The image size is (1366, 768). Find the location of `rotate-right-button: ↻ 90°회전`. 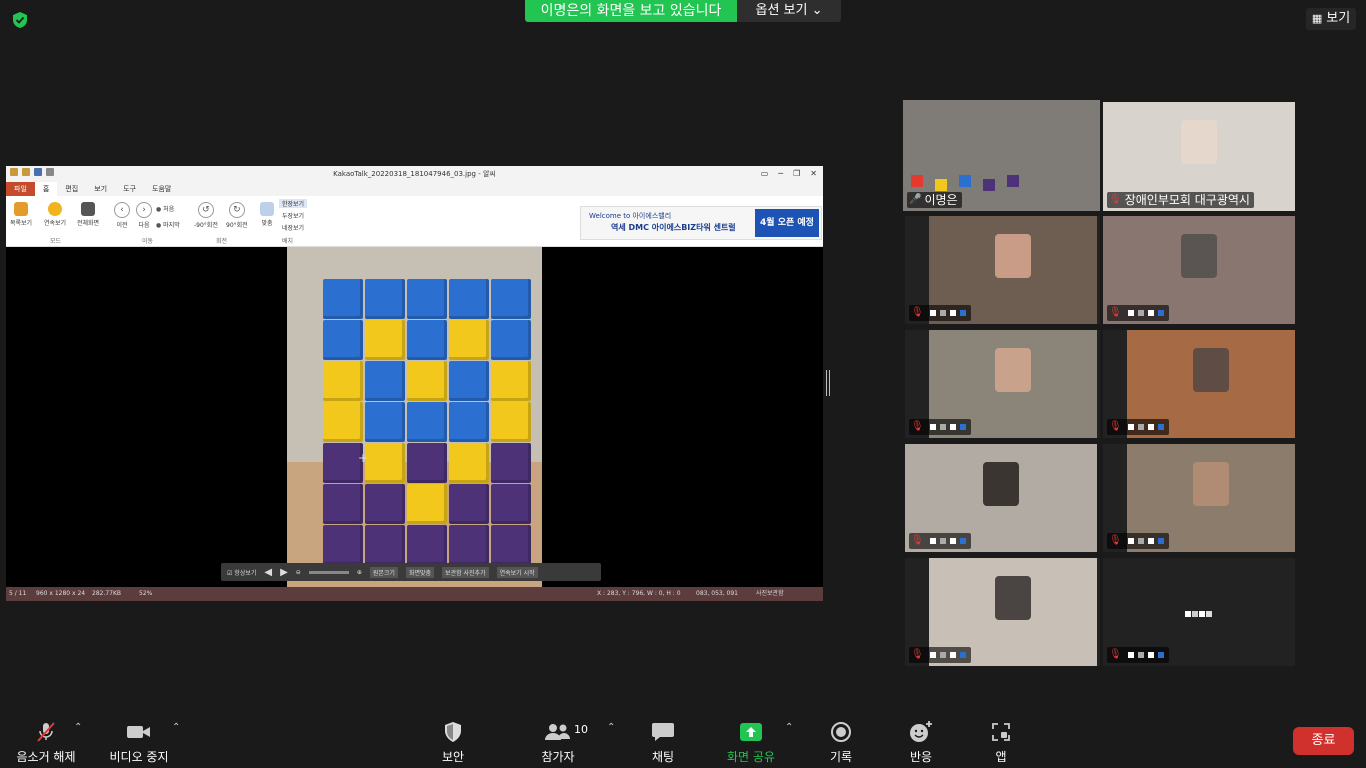

rotate-right-button: ↻ 90°회전 is located at coordinates (237, 215).